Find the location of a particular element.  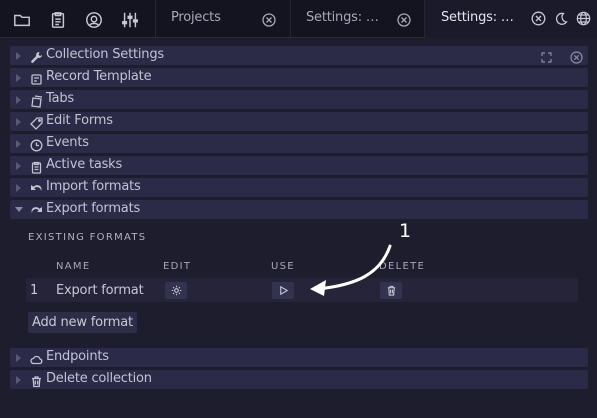

section-label: Active tasks is located at coordinates (84, 164).